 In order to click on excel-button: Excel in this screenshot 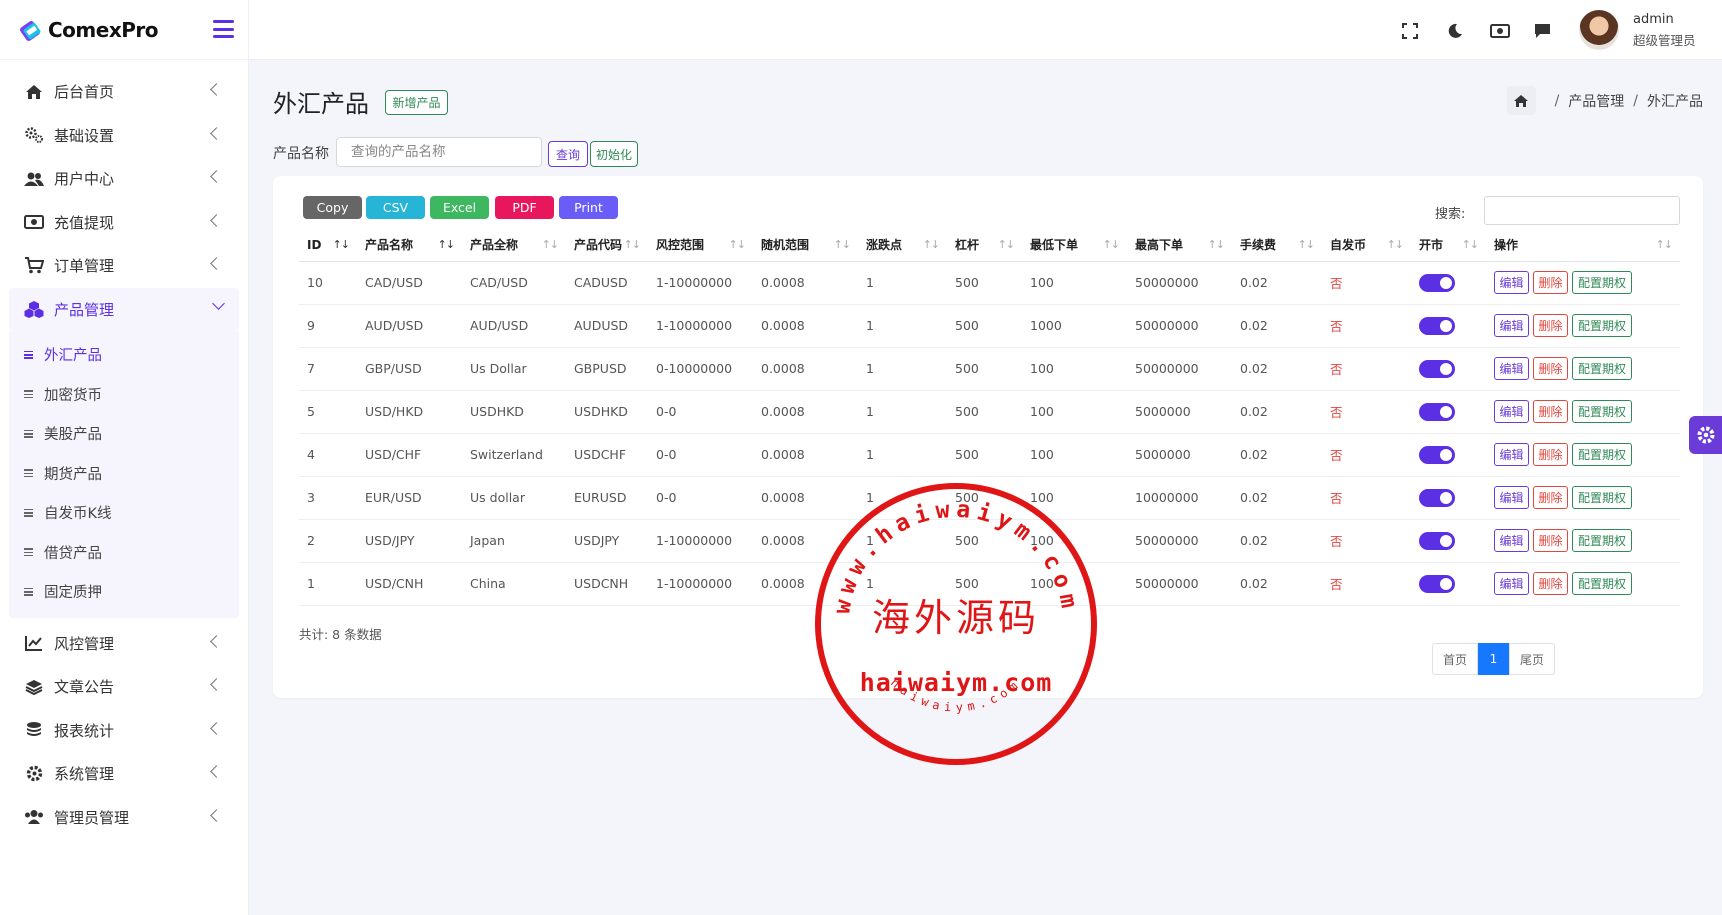, I will do `click(459, 207)`.